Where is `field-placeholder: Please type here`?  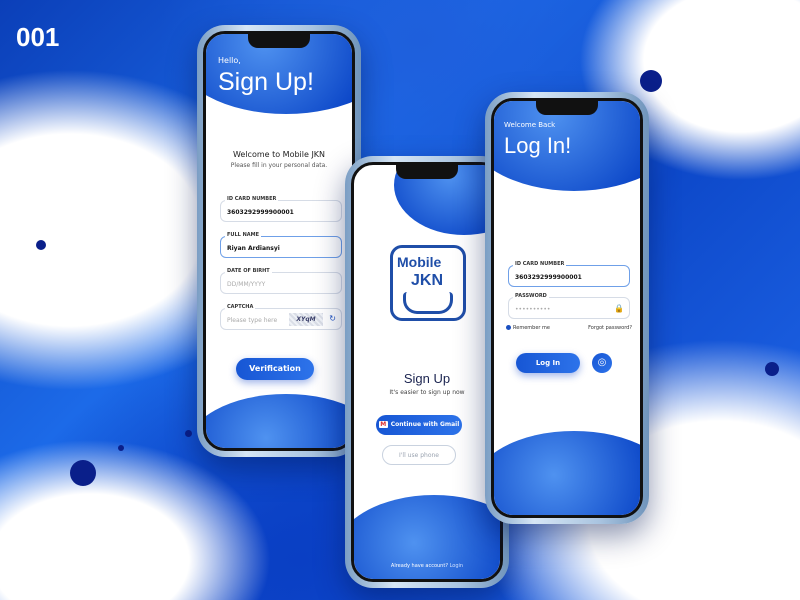 field-placeholder: Please type here is located at coordinates (252, 320).